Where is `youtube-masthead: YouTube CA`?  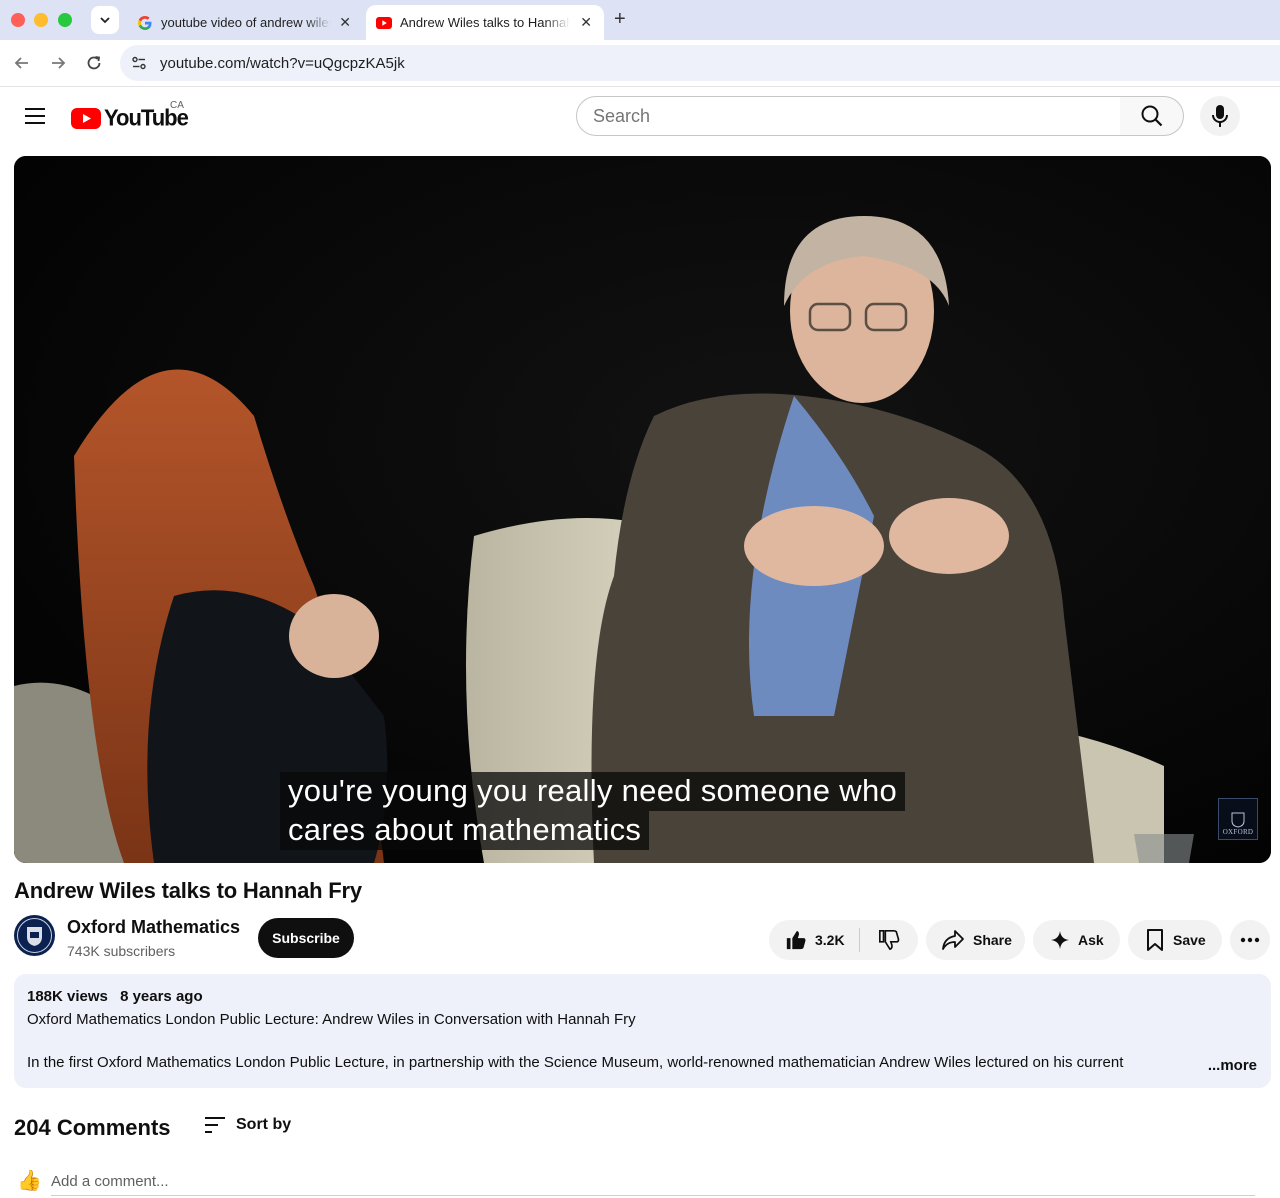 youtube-masthead: YouTube CA is located at coordinates (640, 116).